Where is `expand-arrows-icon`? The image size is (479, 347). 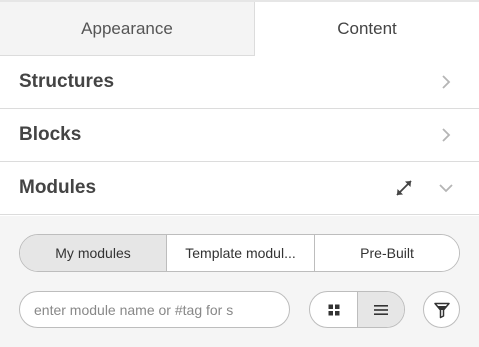 expand-arrows-icon is located at coordinates (404, 188).